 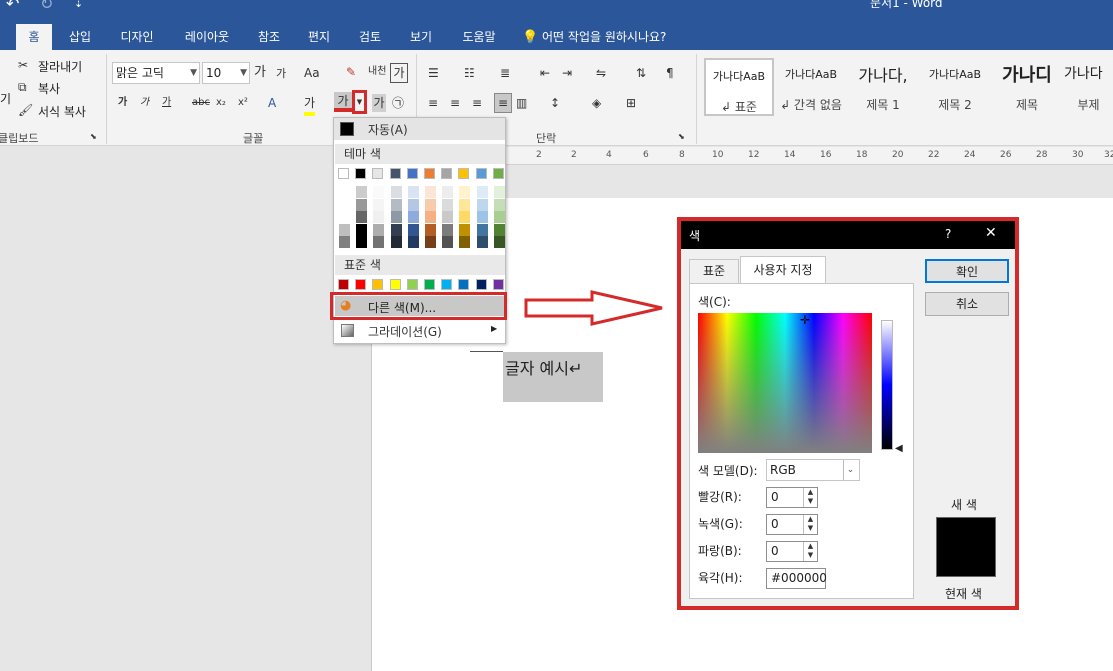 I want to click on style-normal: 가나다AaB ↲ 표준, so click(x=739, y=87).